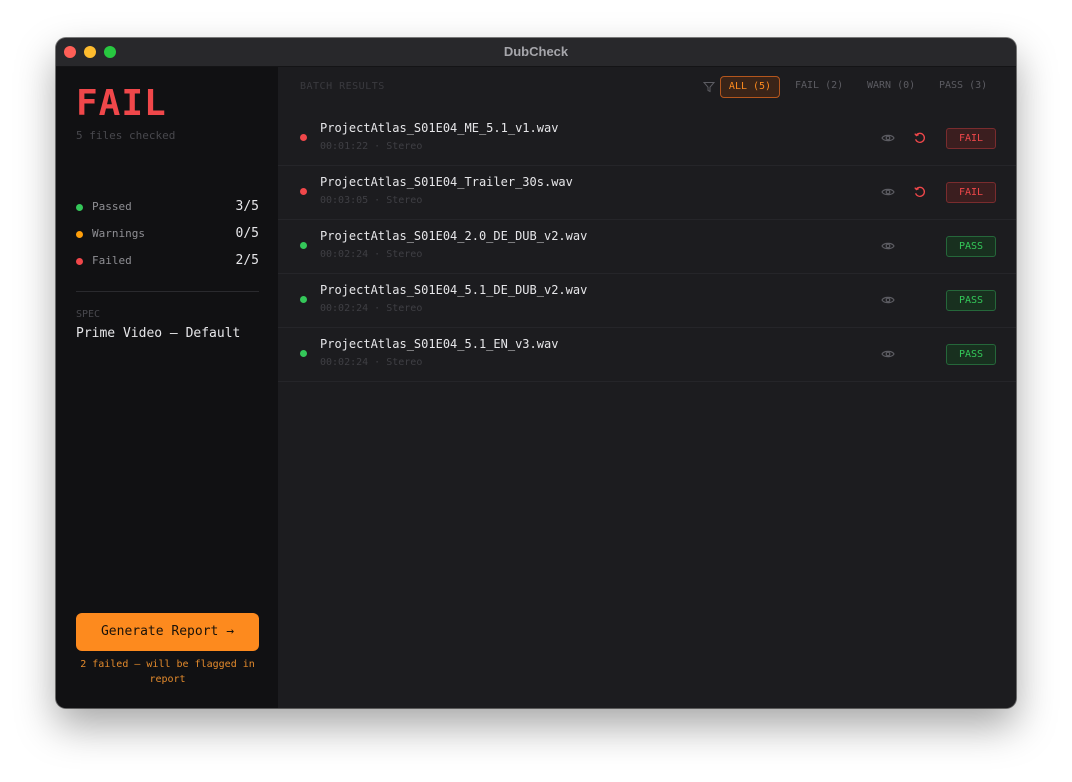  What do you see at coordinates (167, 291) in the screenshot?
I see `sidebar-divider` at bounding box center [167, 291].